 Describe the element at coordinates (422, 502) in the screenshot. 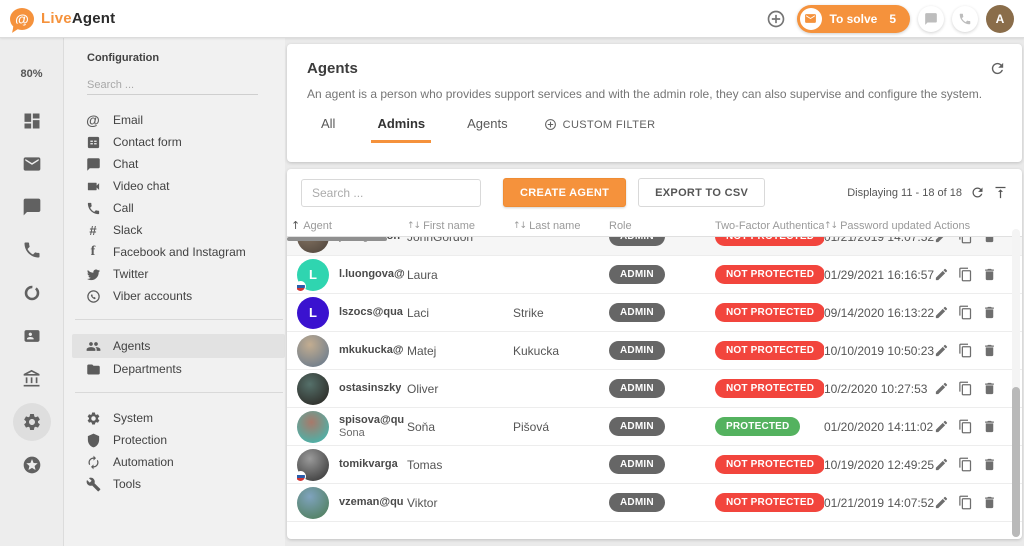

I see `agent-first-name: Viktor` at that location.